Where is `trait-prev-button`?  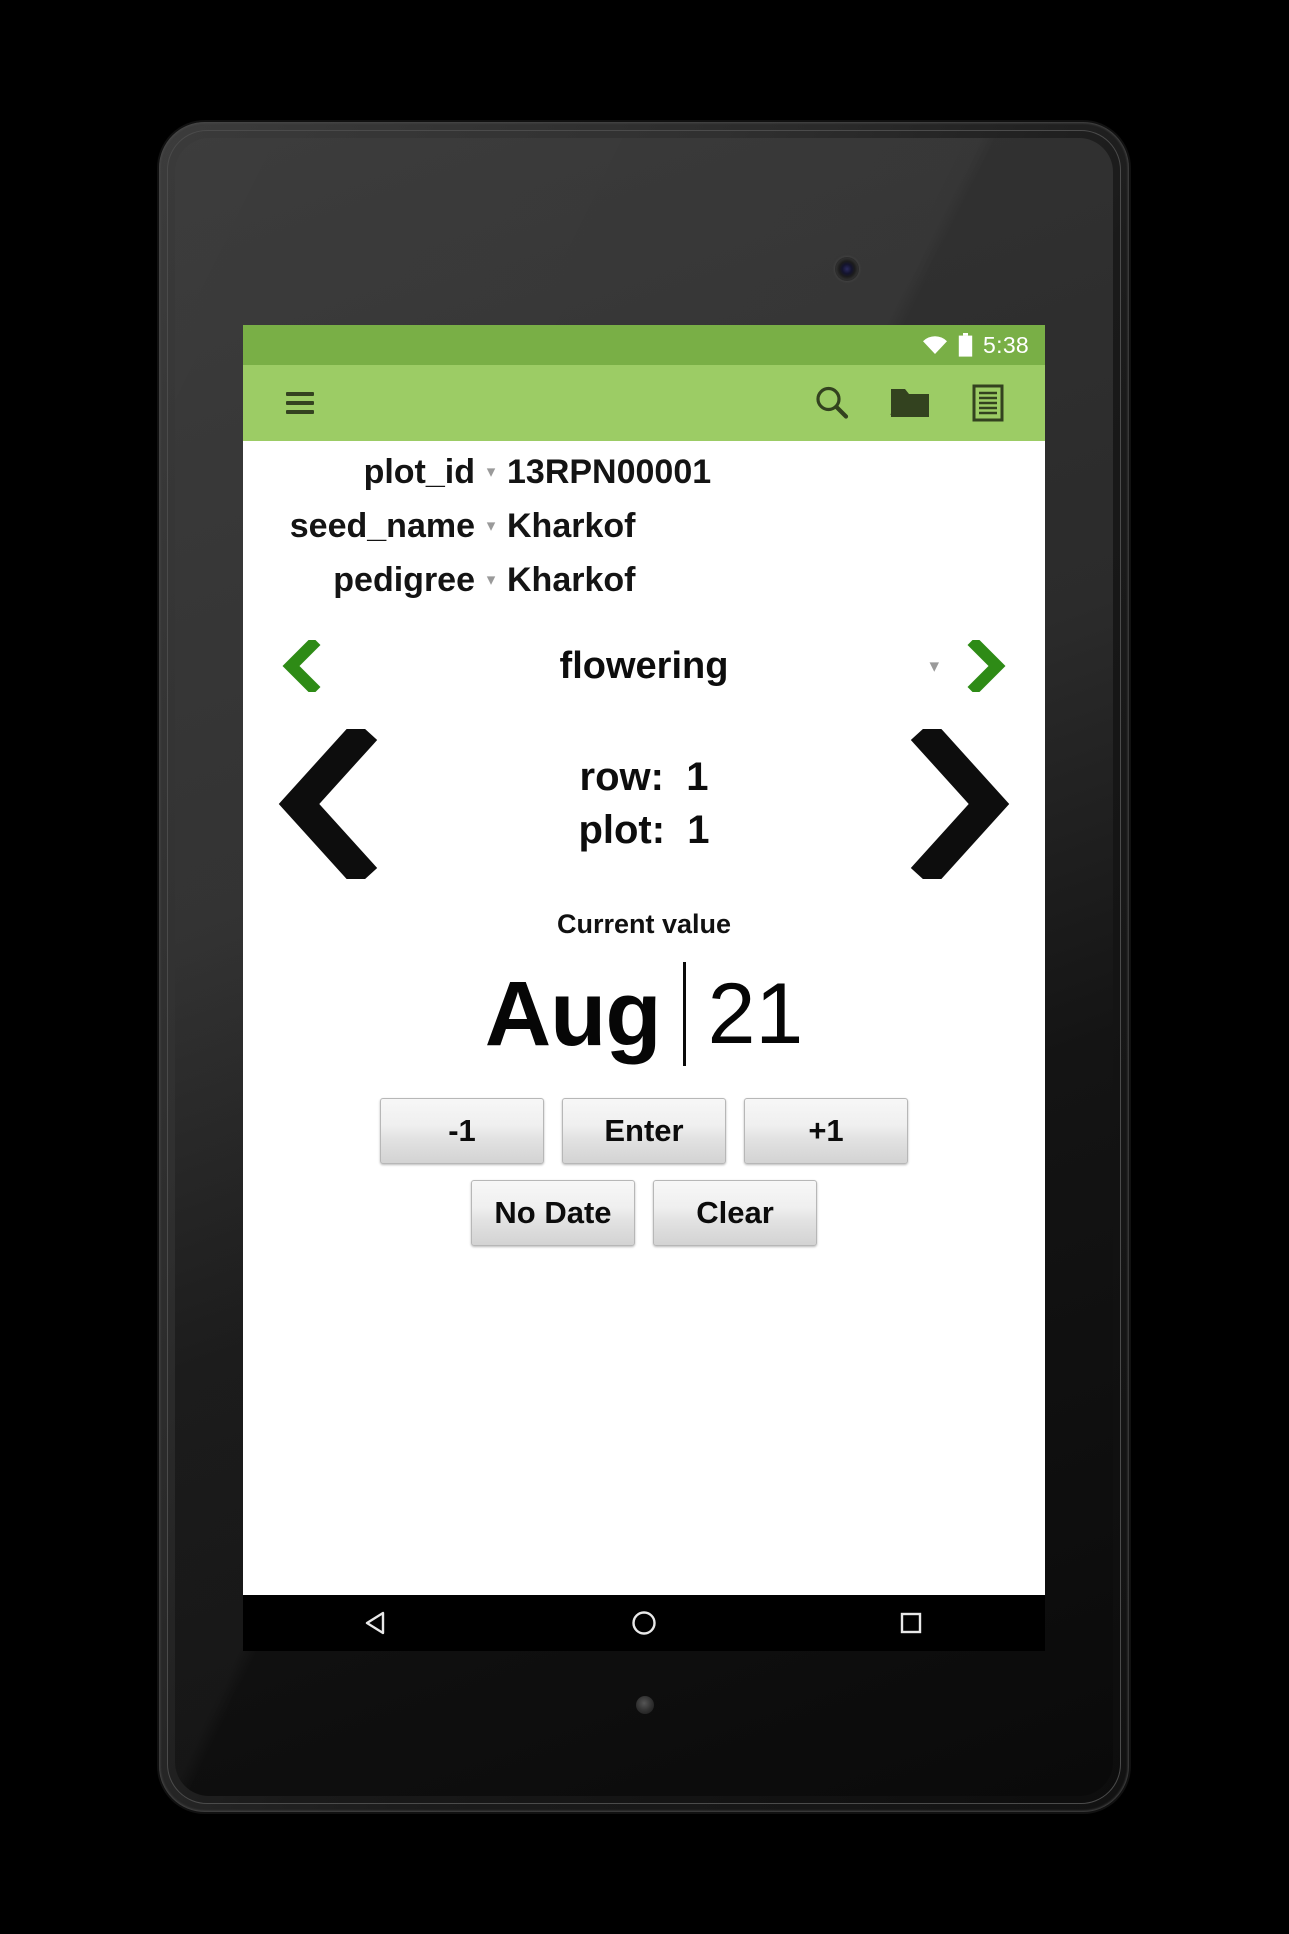
trait-prev-button is located at coordinates (302, 666).